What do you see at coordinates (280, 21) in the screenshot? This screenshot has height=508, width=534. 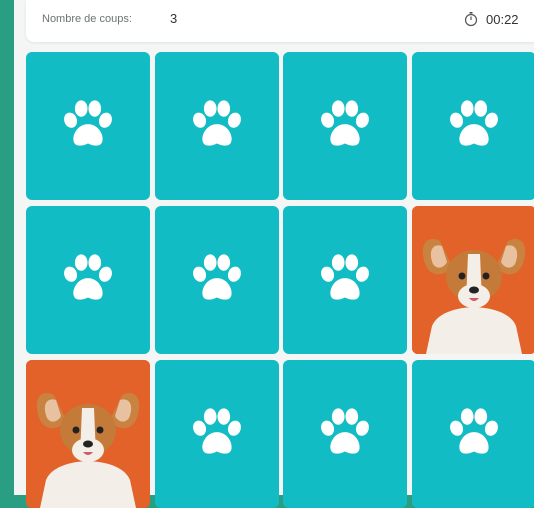 I see `game-header: Nombre de coups: 3 00:22` at bounding box center [280, 21].